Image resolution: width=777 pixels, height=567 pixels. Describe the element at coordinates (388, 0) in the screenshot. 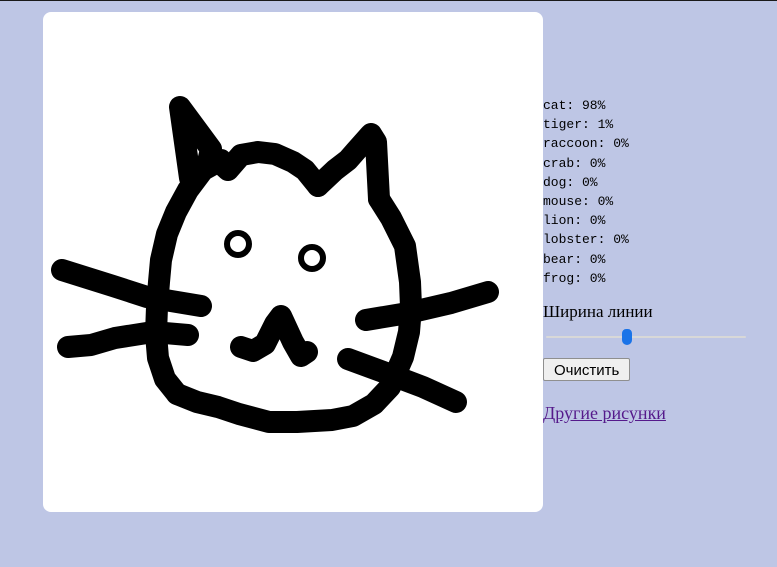

I see `top-border` at that location.